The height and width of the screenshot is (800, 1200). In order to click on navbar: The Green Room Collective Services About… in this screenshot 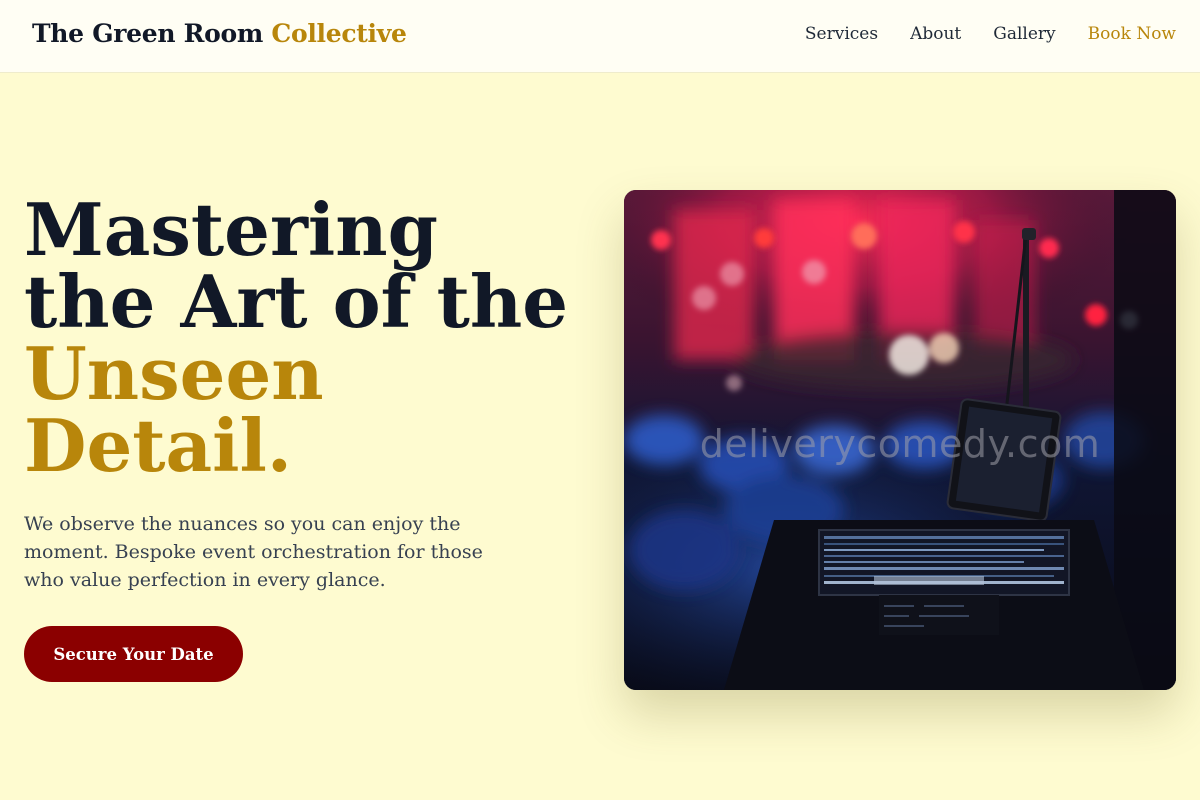, I will do `click(600, 36)`.